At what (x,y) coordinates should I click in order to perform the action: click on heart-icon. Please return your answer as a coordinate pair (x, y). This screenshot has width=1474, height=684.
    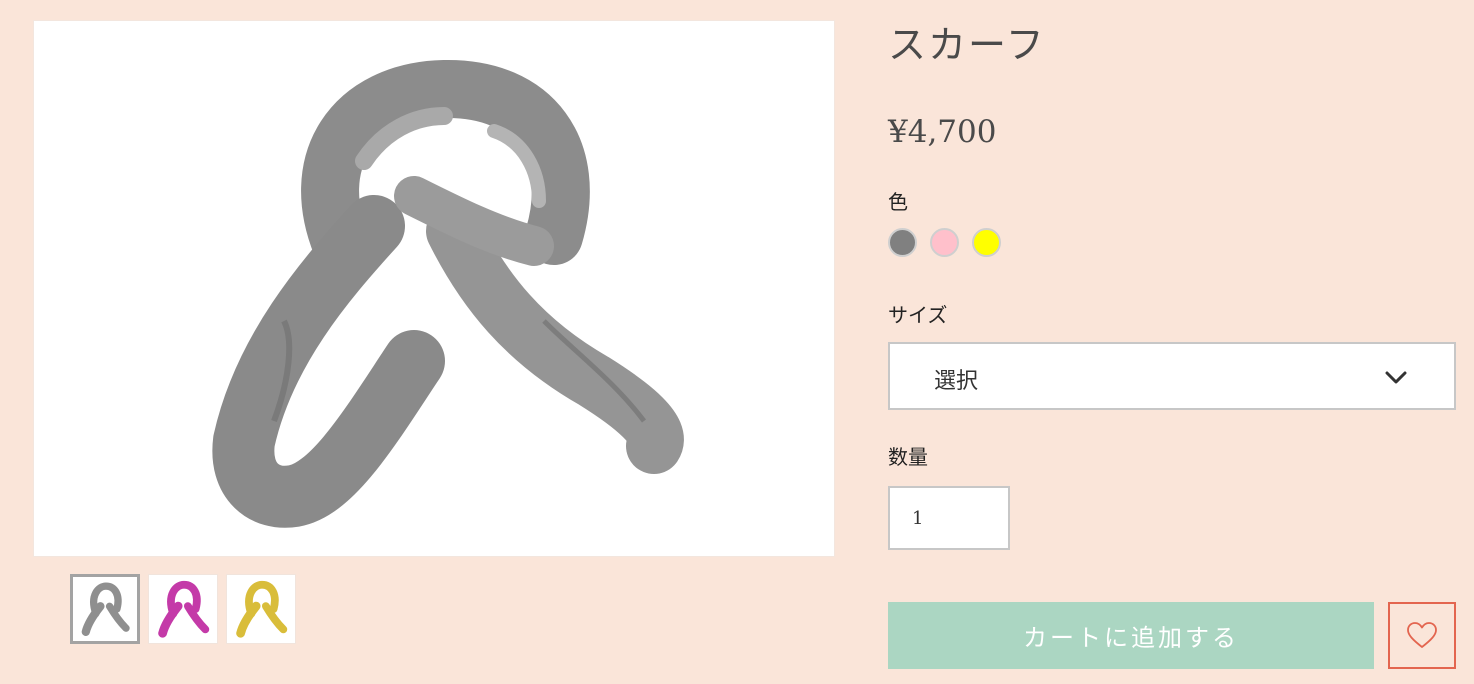
    Looking at the image, I should click on (1422, 634).